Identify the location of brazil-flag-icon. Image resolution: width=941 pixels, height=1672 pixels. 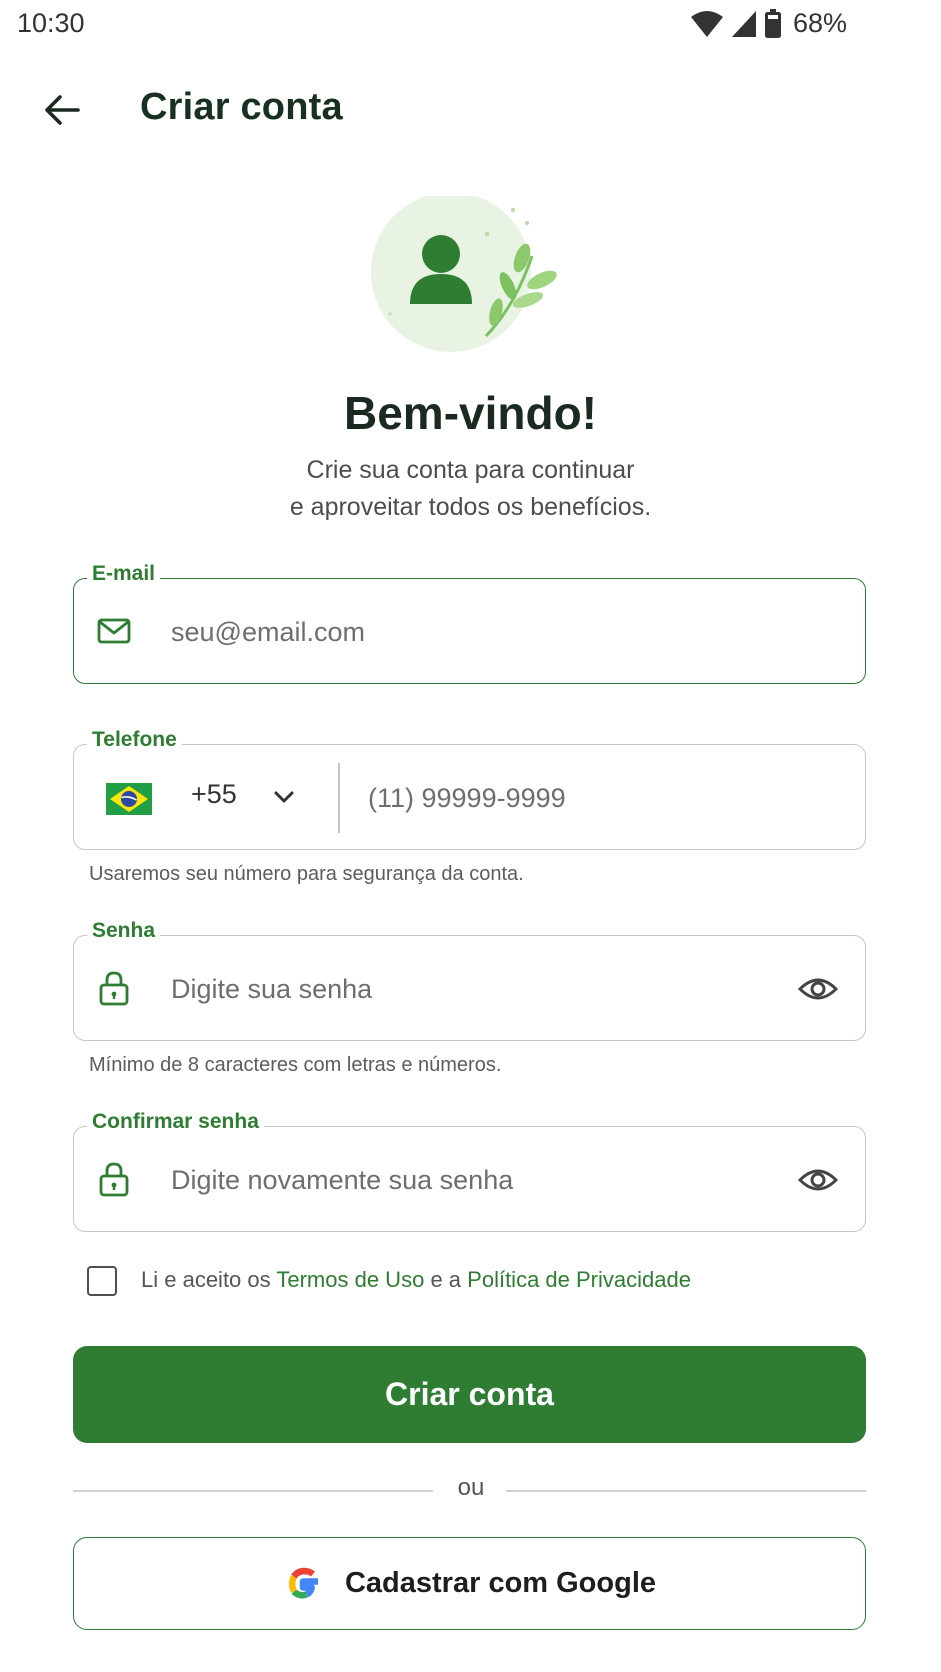
(129, 799).